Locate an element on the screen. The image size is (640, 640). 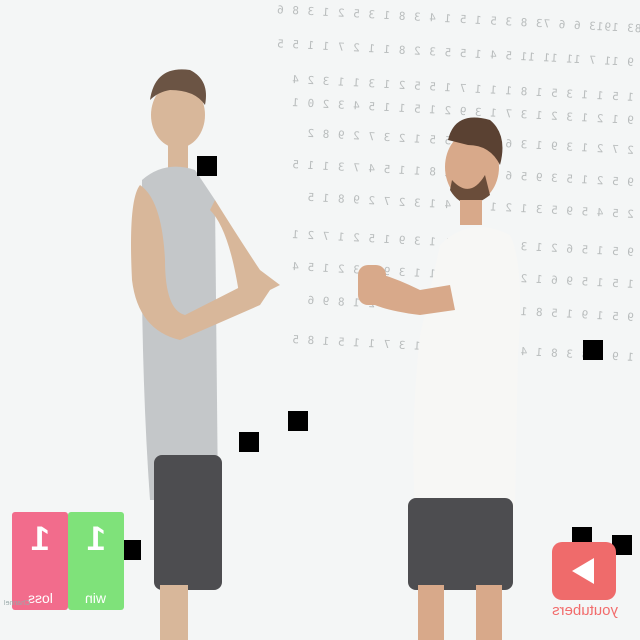
credit-text: Channel is located at coordinates (17, 603).